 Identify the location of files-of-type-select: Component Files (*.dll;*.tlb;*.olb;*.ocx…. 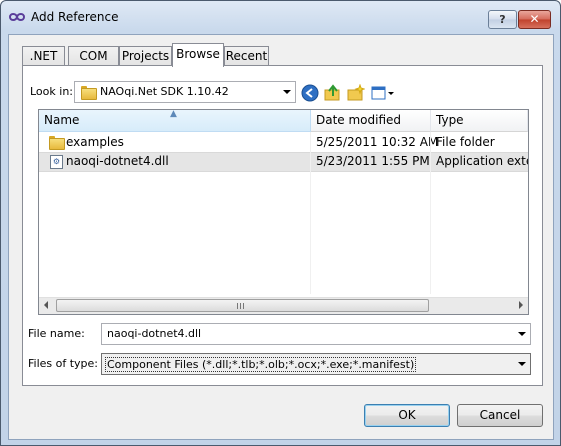
(316, 364).